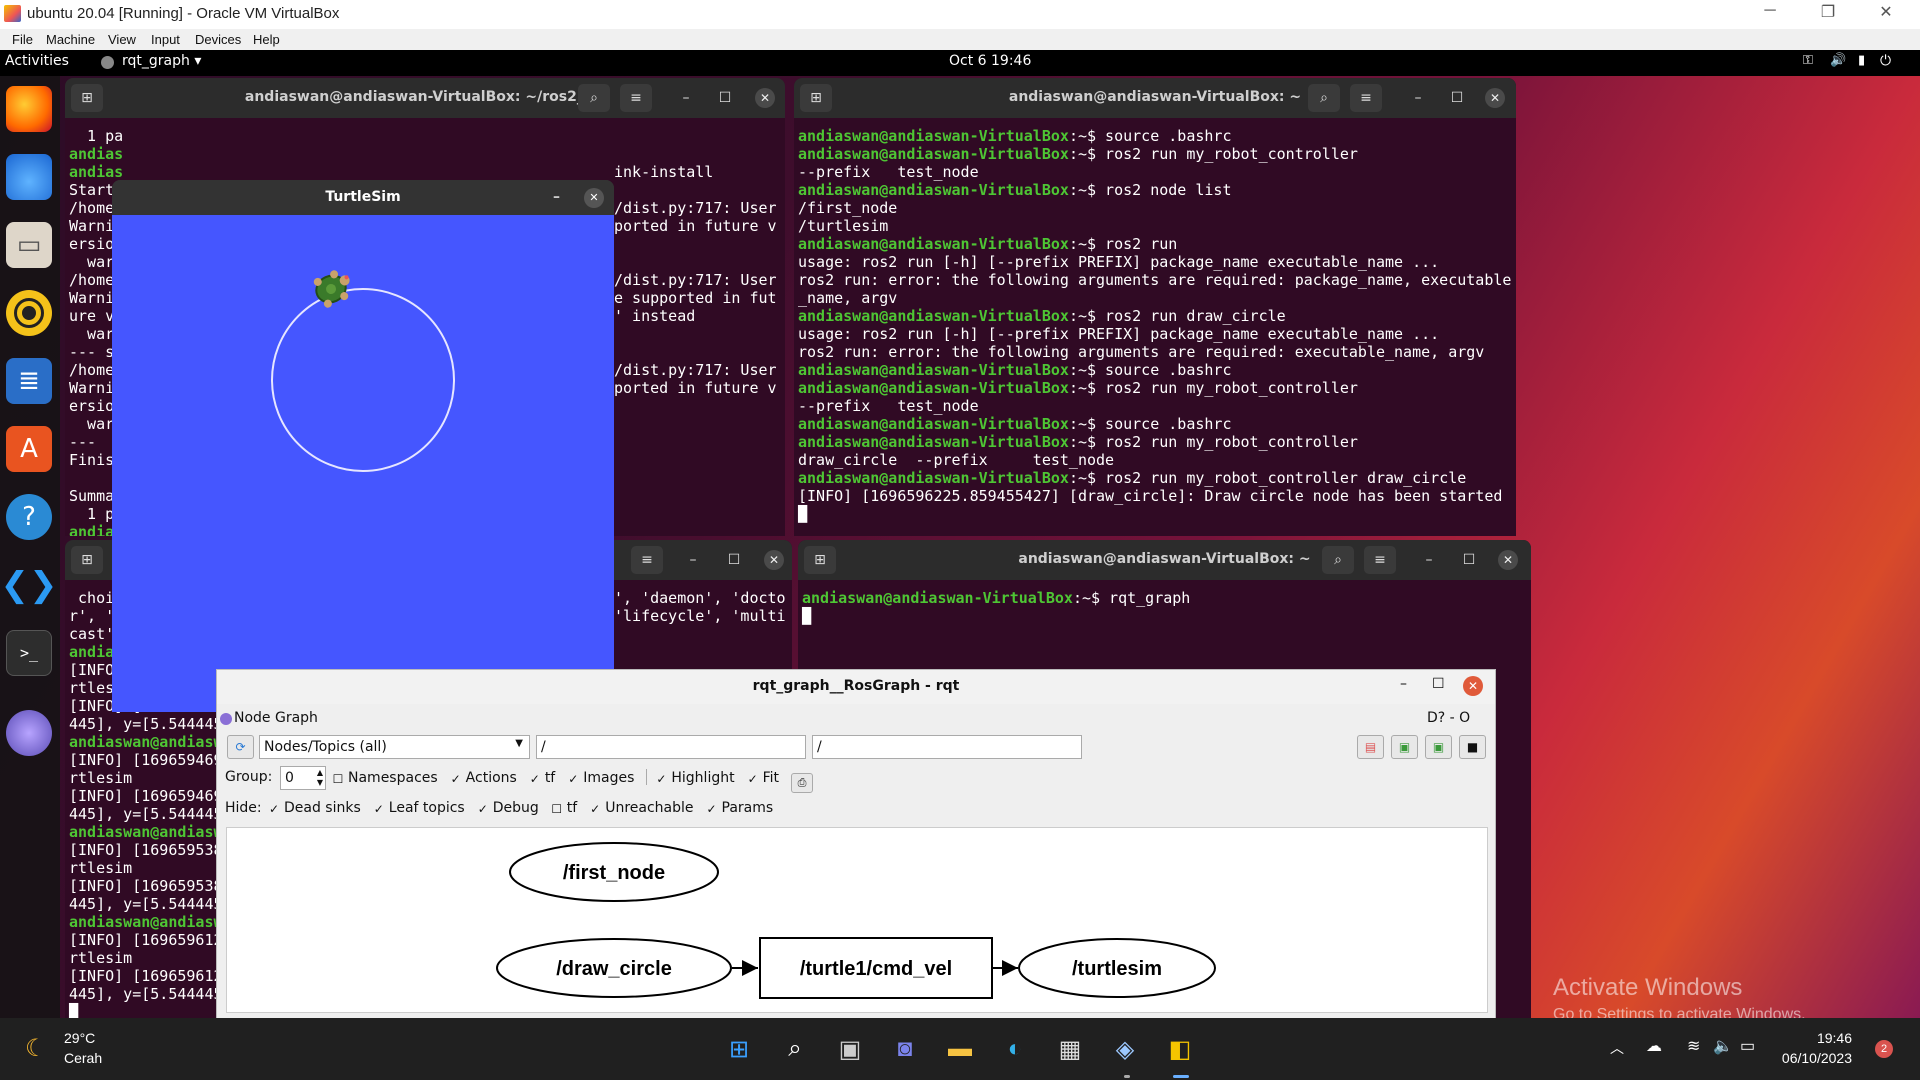 The height and width of the screenshot is (1080, 1920). Describe the element at coordinates (29, 517) in the screenshot. I see `help-icon: ?` at that location.